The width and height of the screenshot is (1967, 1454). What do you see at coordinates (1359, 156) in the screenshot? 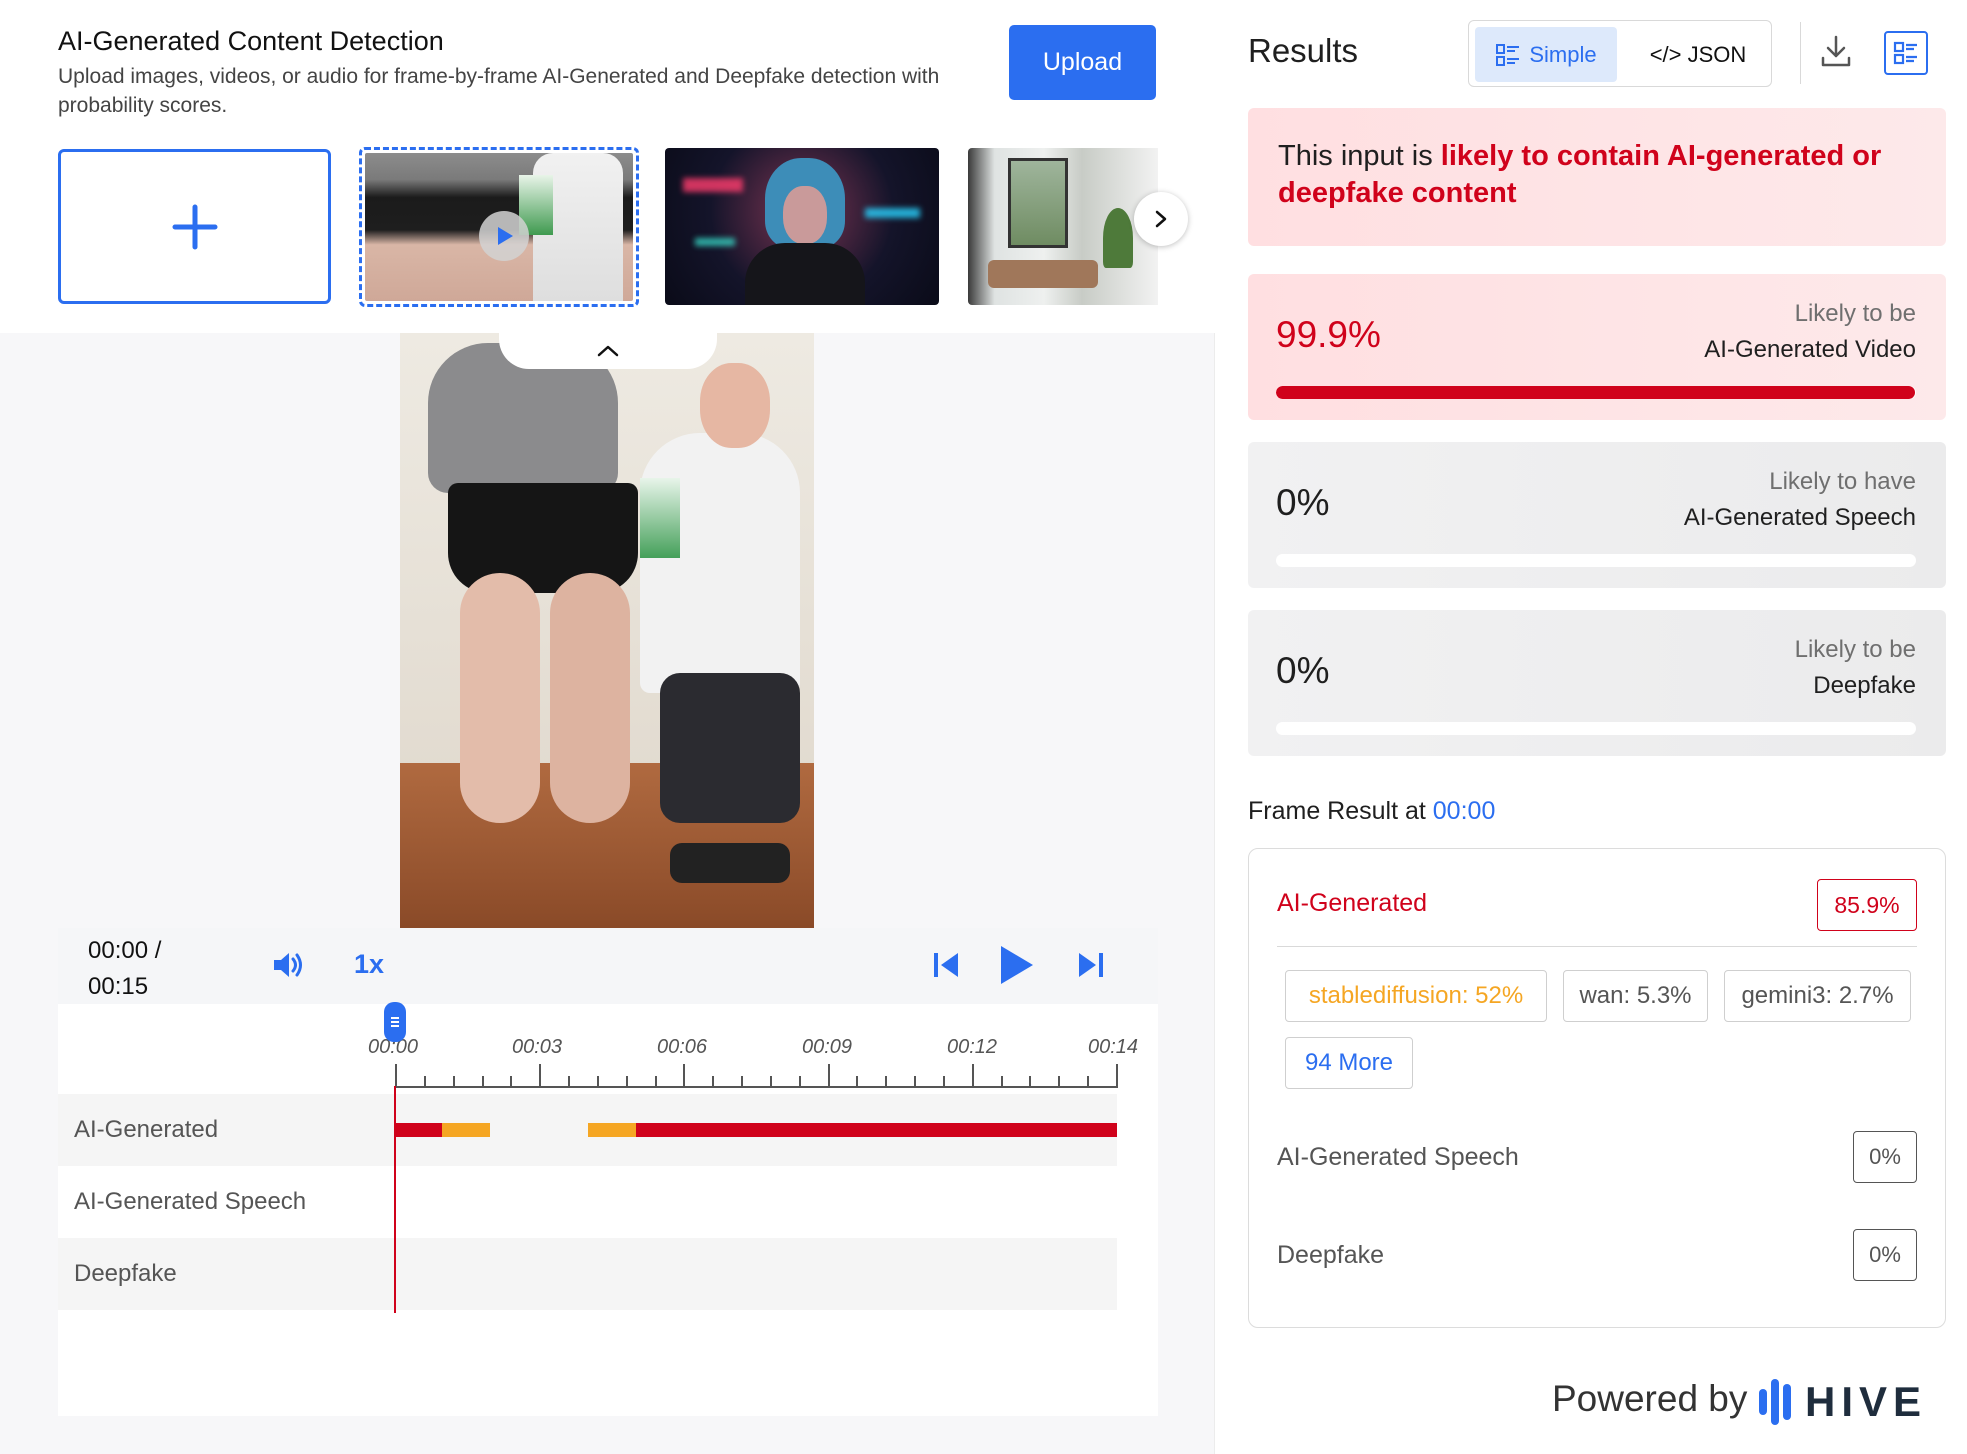
I see `verdict-prefix: This input is` at bounding box center [1359, 156].